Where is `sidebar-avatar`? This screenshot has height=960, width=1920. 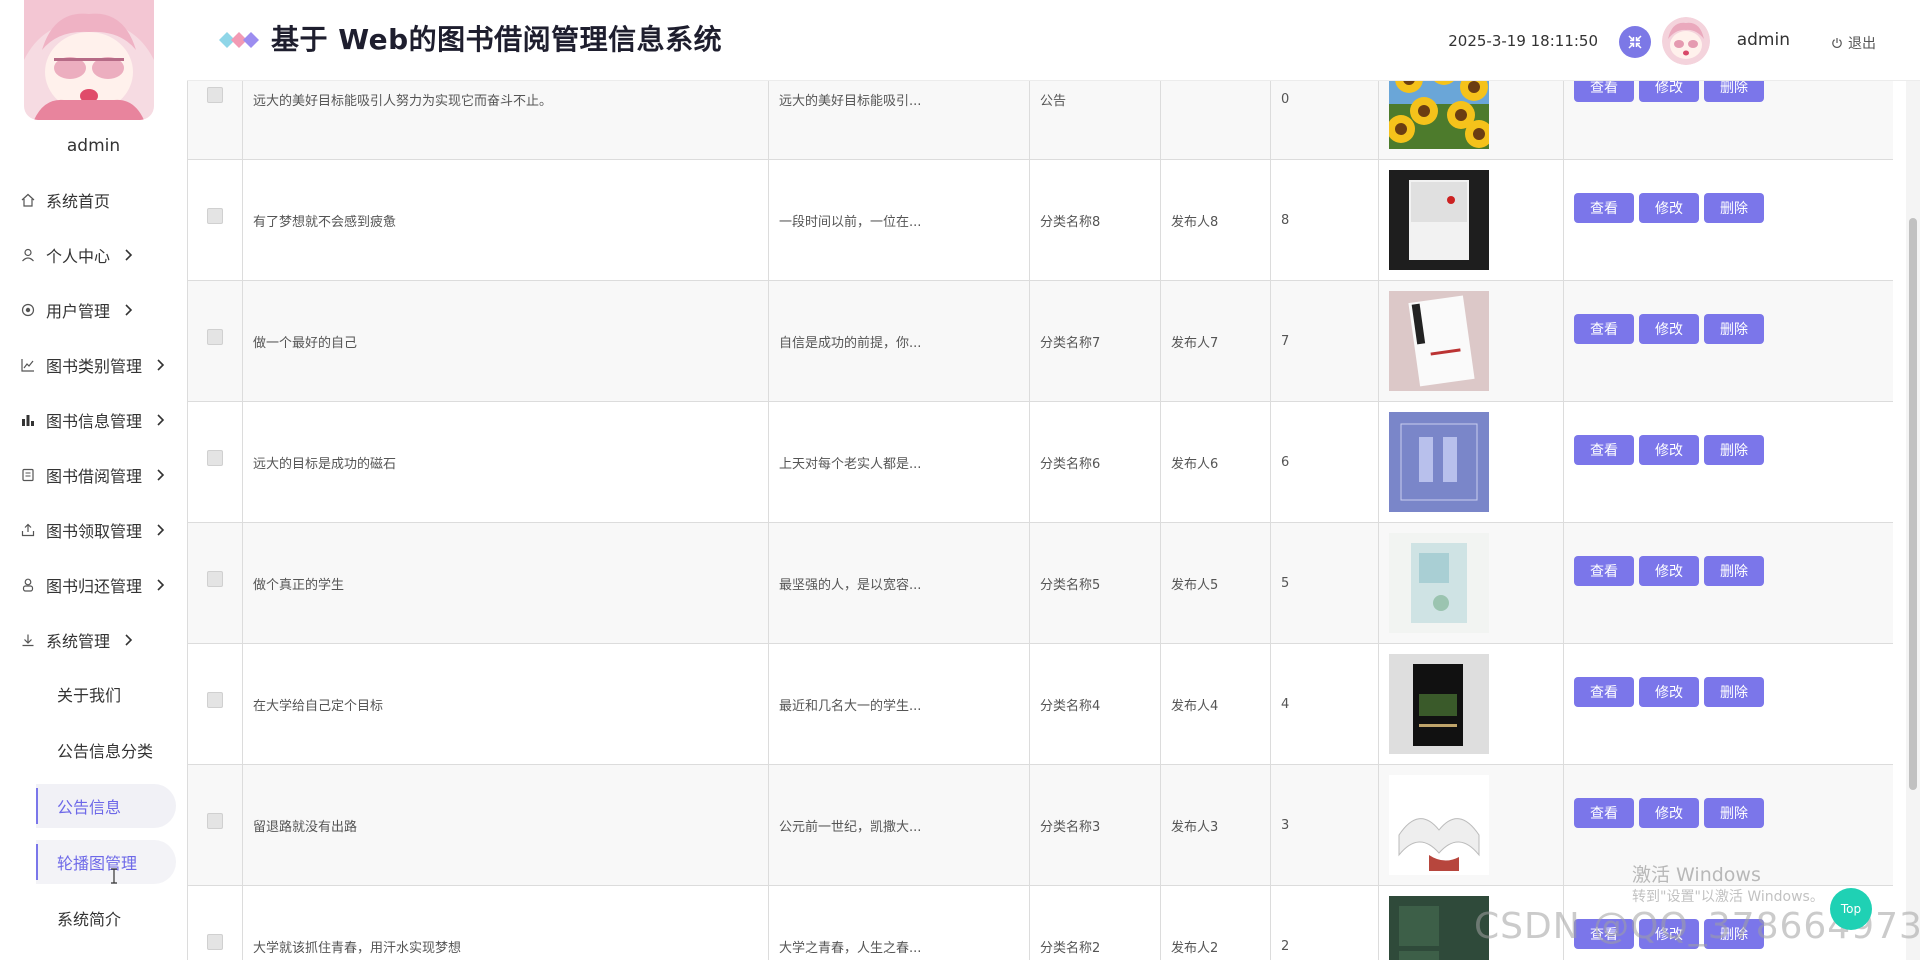 sidebar-avatar is located at coordinates (89, 60).